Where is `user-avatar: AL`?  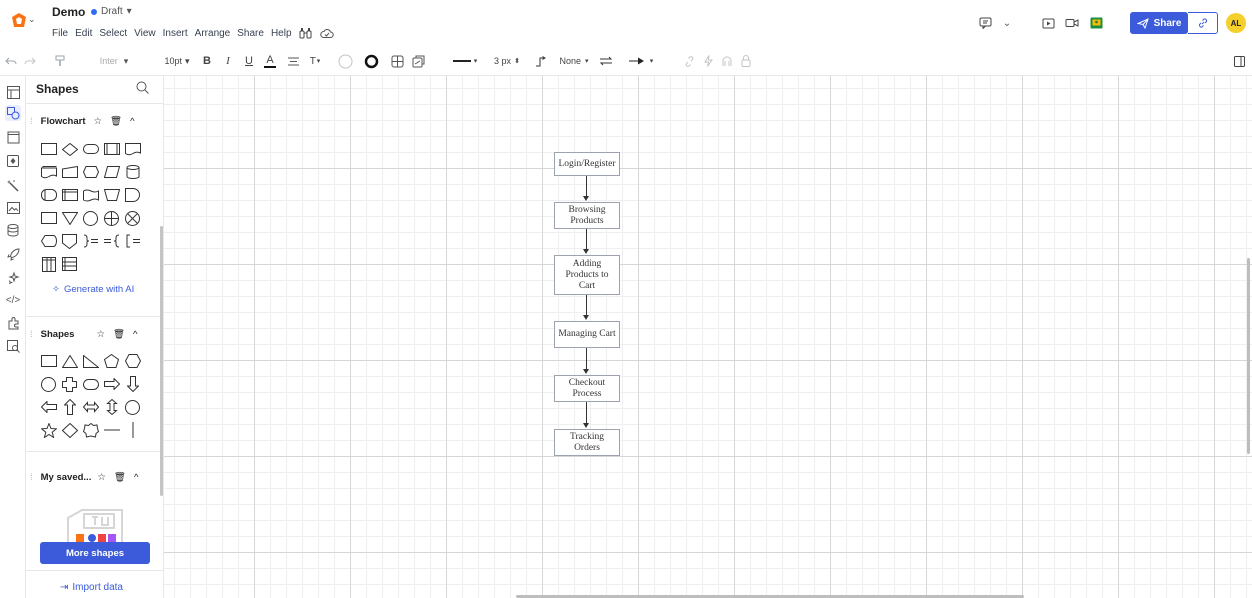
user-avatar: AL is located at coordinates (1236, 23).